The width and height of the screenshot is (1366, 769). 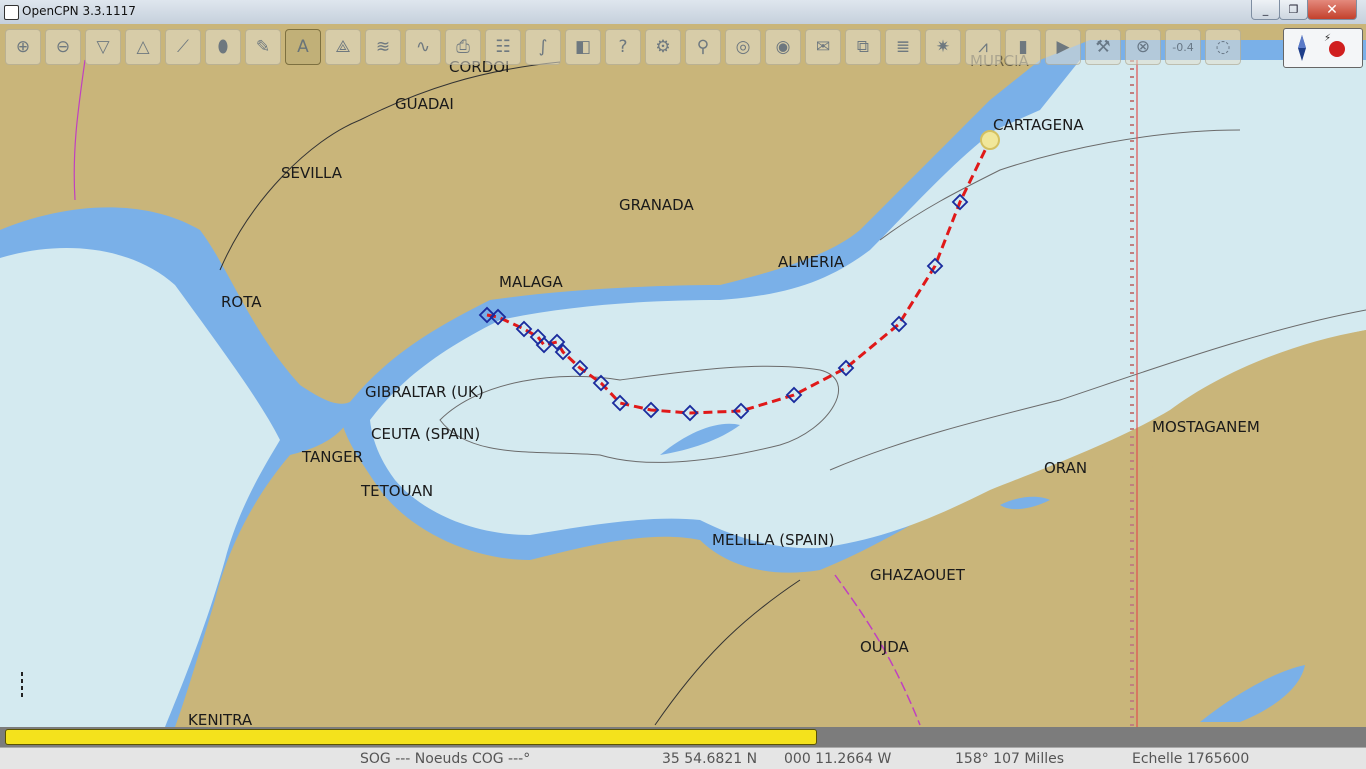 I want to click on globe-button: ◉, so click(x=783, y=47).